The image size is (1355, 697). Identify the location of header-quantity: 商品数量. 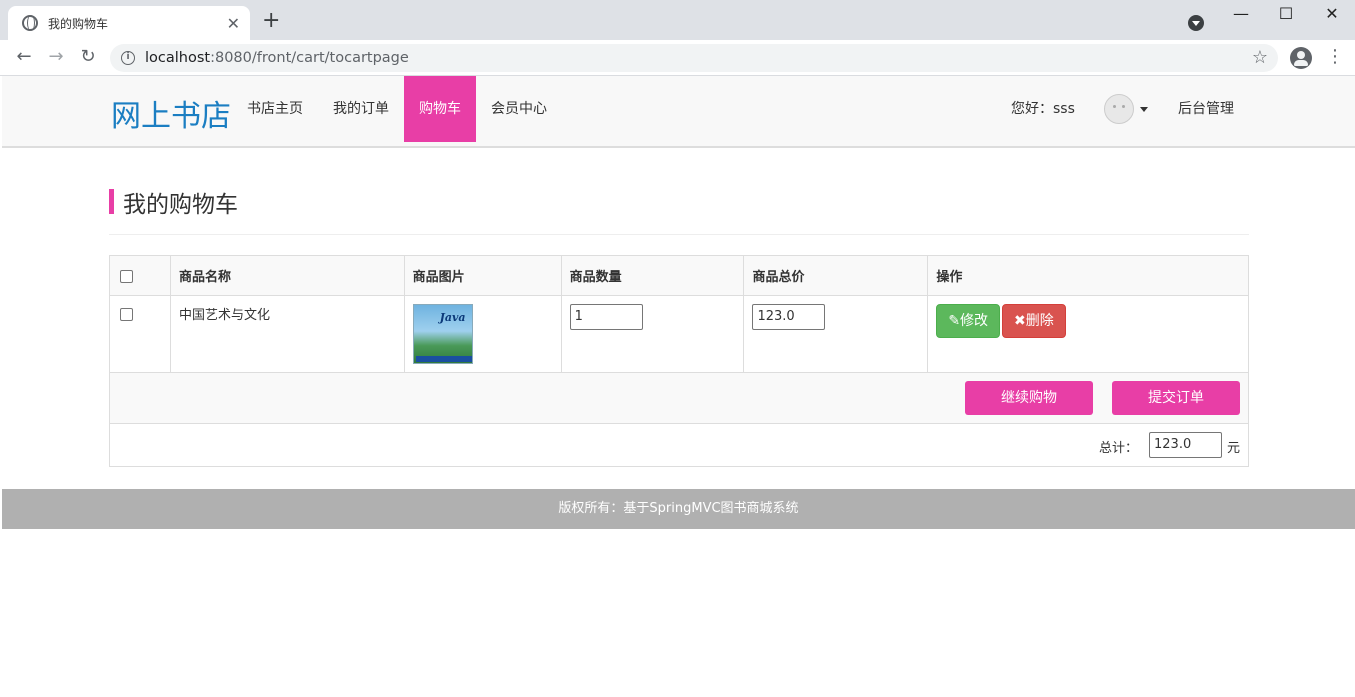
(652, 275).